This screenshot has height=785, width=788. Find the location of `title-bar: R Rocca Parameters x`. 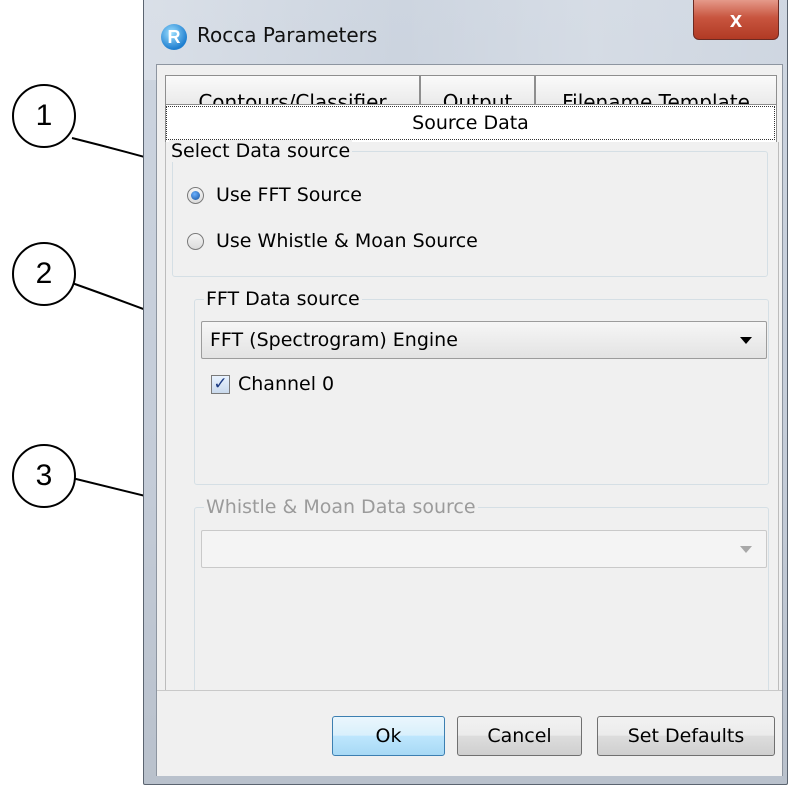

title-bar: R Rocca Parameters x is located at coordinates (465, 32).